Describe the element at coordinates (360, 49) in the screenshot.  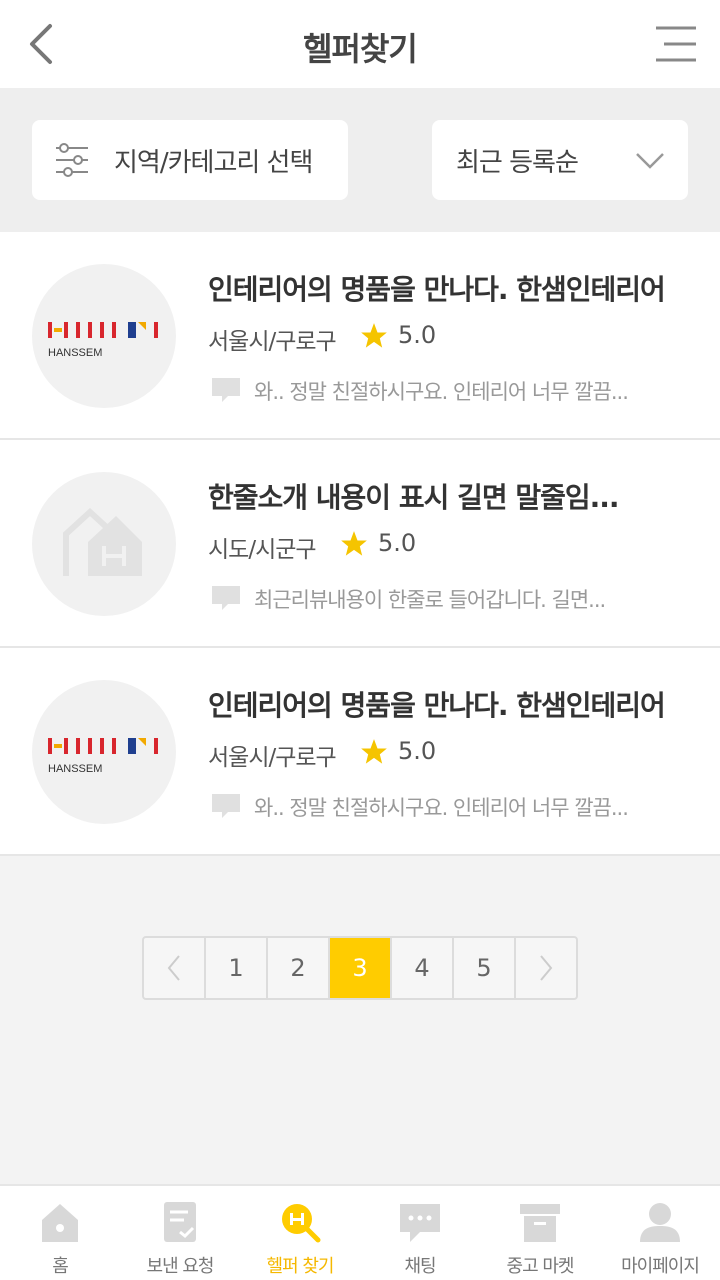
I see `page-title: 헬퍼찾기` at that location.